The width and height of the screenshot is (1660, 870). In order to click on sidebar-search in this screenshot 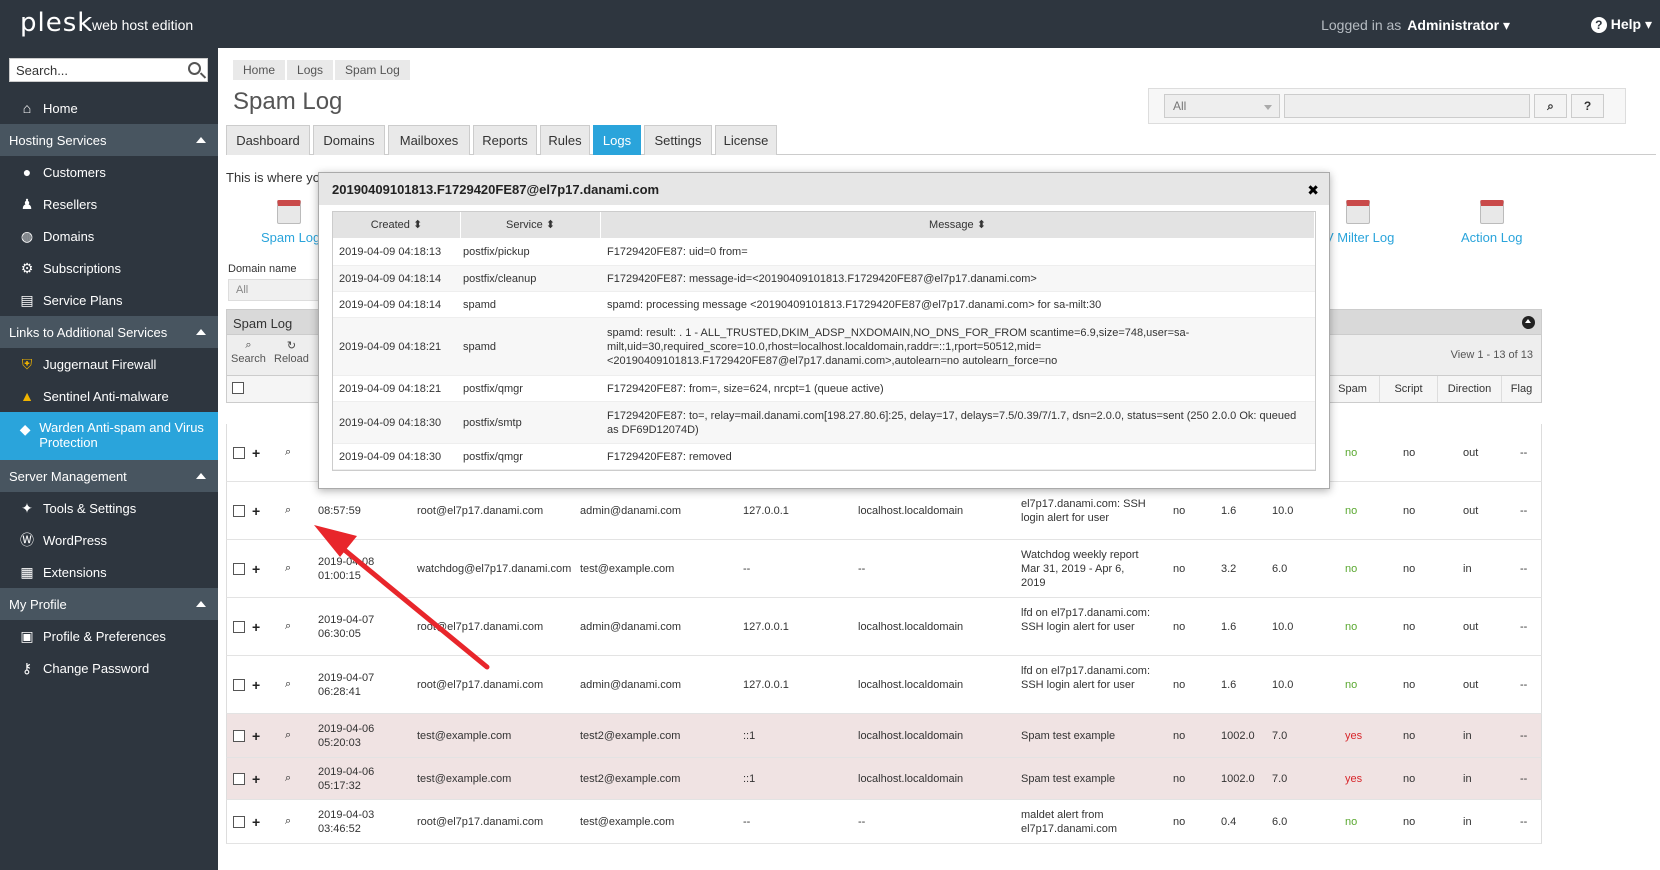, I will do `click(108, 70)`.